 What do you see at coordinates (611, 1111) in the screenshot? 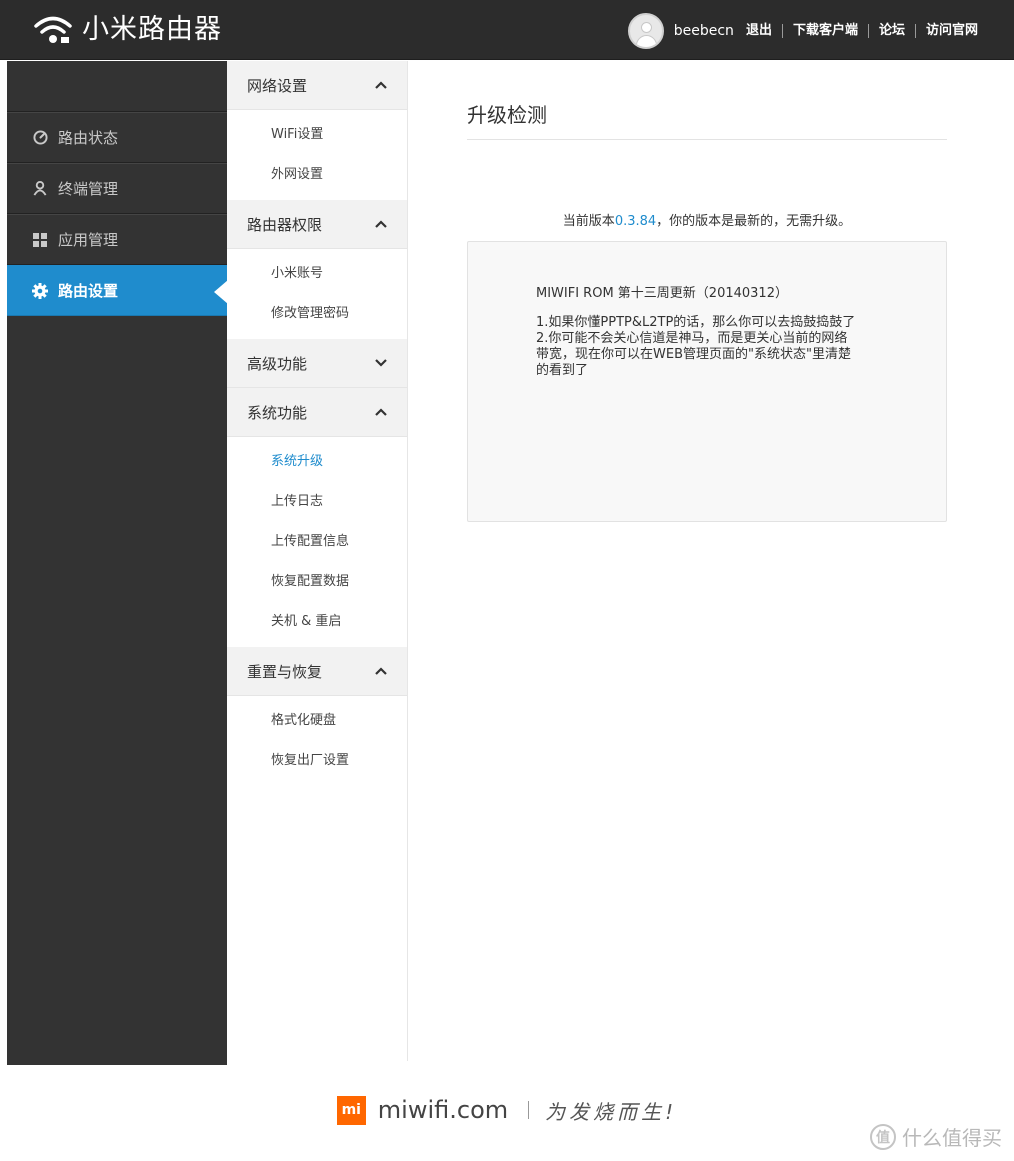
I see `footer-slogan: 为发烧而生!` at bounding box center [611, 1111].